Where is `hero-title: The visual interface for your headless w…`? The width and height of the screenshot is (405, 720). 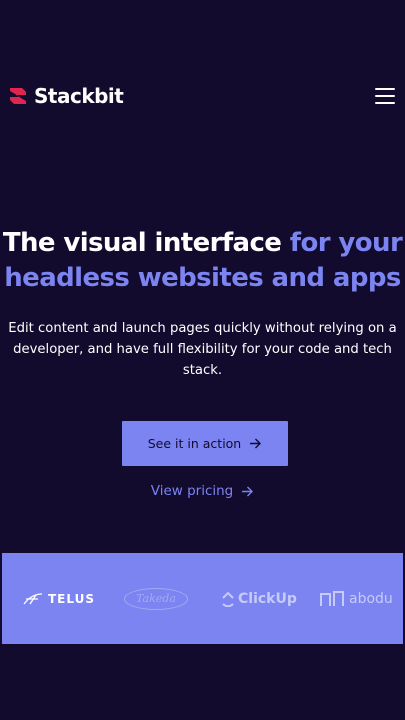 hero-title: The visual interface for your headless w… is located at coordinates (202, 261).